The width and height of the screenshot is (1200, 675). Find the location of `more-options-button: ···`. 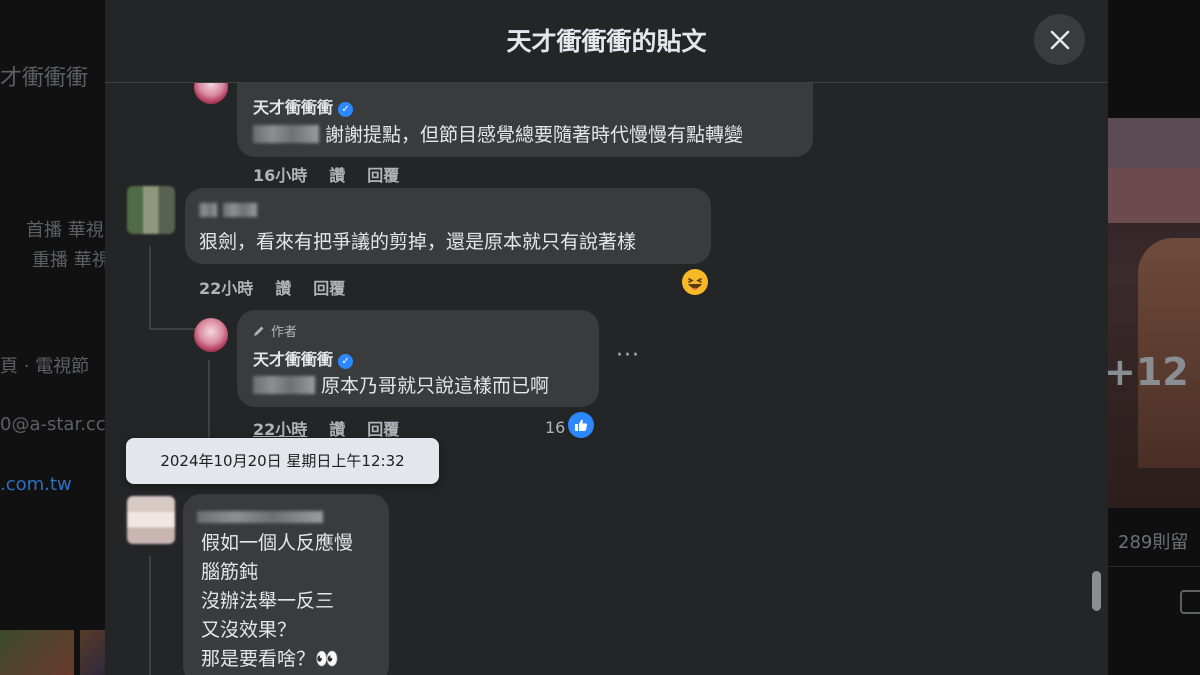

more-options-button: ··· is located at coordinates (628, 355).